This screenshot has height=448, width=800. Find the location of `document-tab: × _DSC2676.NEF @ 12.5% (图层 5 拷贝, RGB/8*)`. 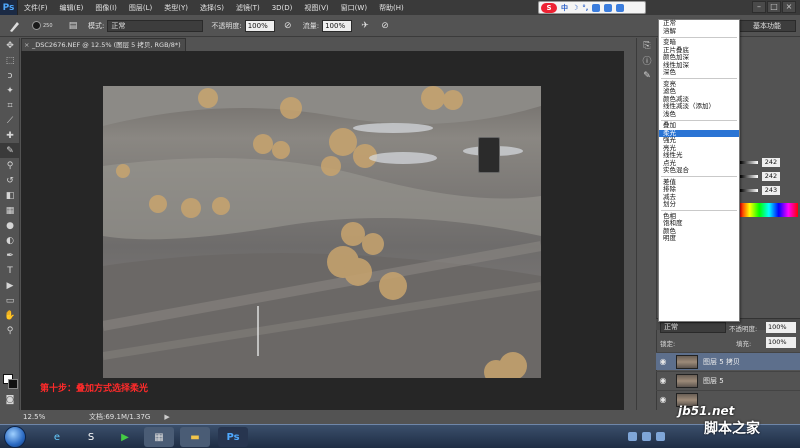

document-tab: × _DSC2676.NEF @ 12.5% (图层 5 拷贝, RGB/8*) is located at coordinates (103, 44).